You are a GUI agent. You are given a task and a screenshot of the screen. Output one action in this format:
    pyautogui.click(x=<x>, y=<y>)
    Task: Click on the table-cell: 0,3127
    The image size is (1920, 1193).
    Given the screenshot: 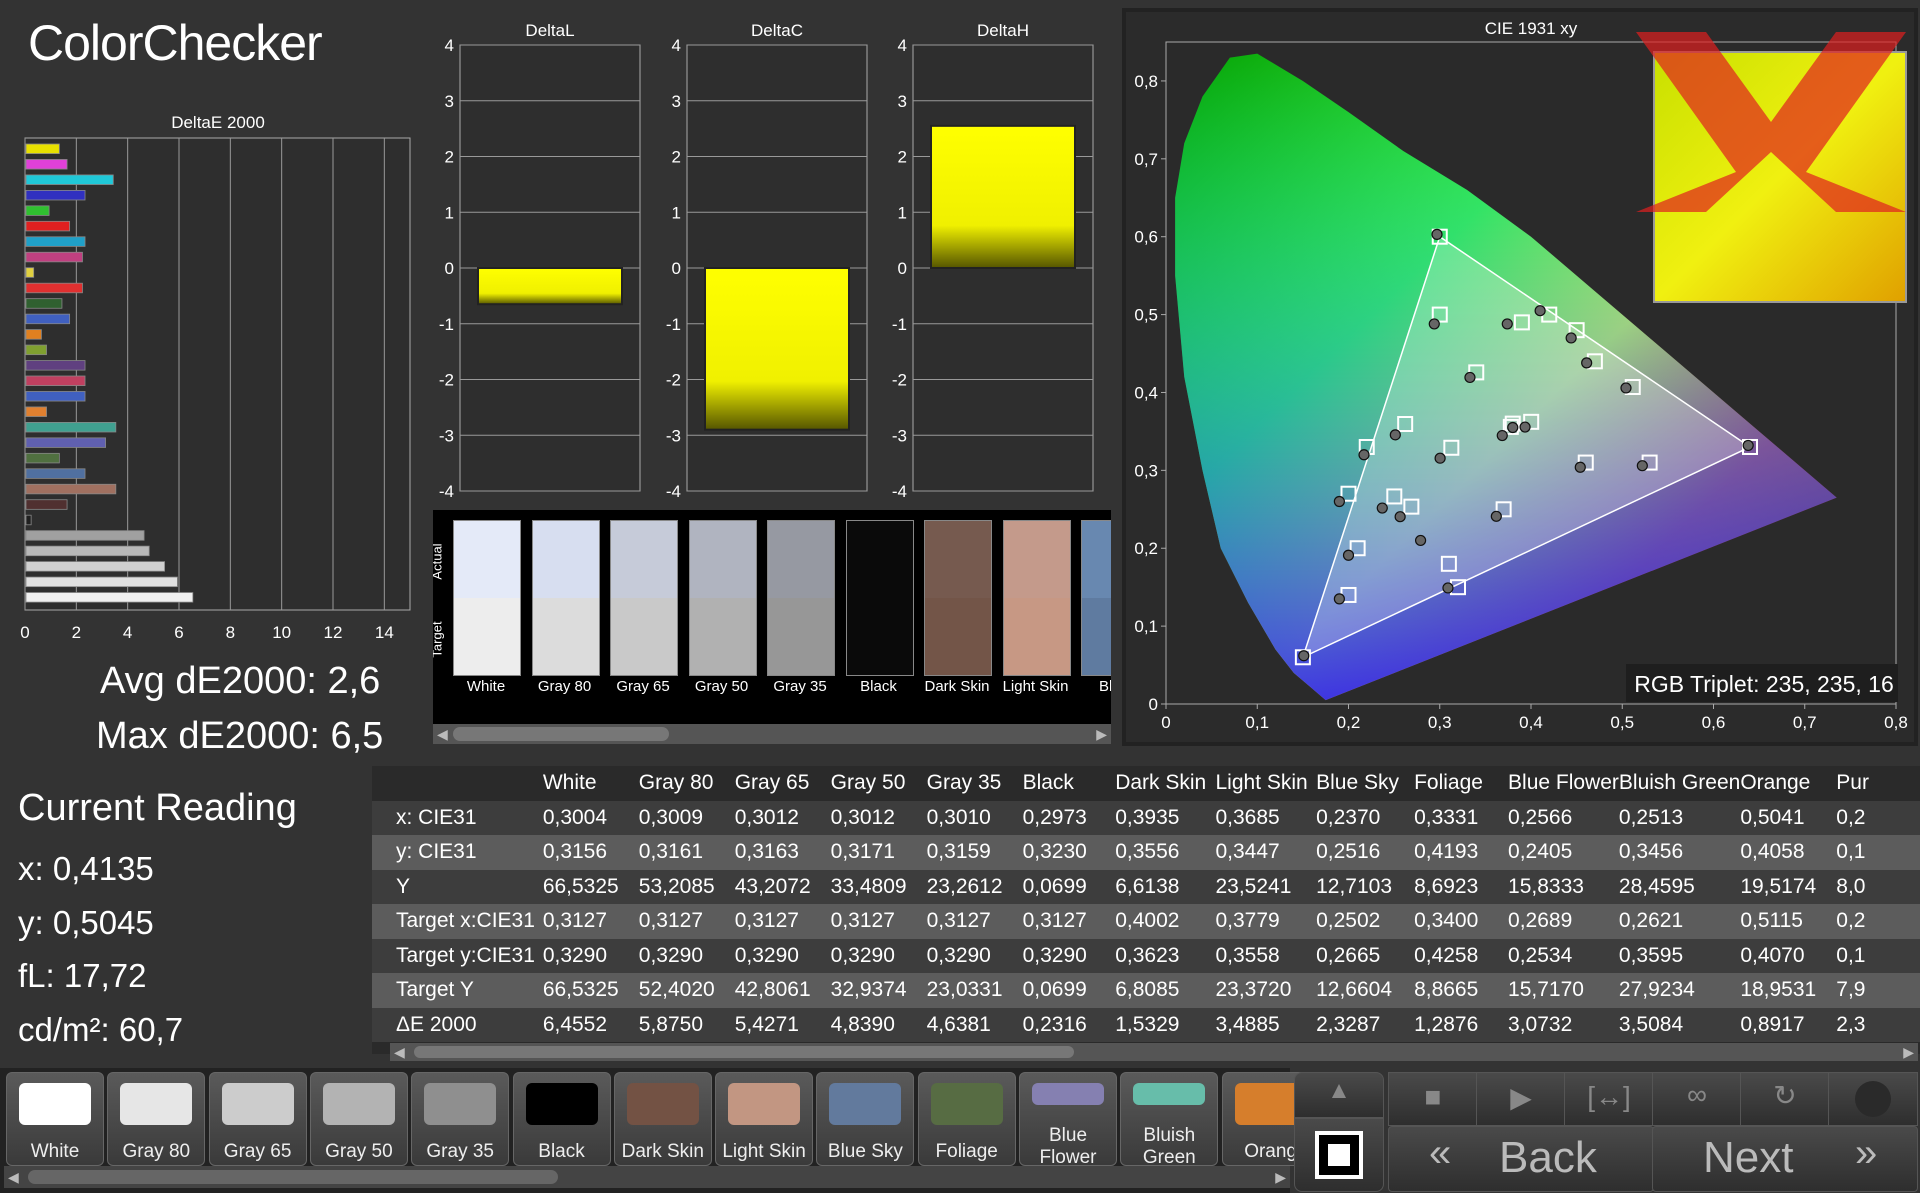 What is the action you would take?
    pyautogui.click(x=1069, y=921)
    